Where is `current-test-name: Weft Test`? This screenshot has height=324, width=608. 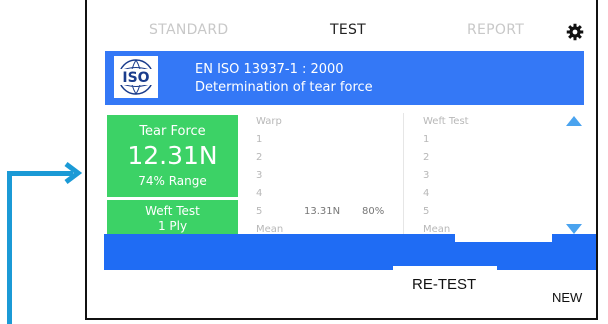
current-test-name: Weft Test is located at coordinates (172, 211).